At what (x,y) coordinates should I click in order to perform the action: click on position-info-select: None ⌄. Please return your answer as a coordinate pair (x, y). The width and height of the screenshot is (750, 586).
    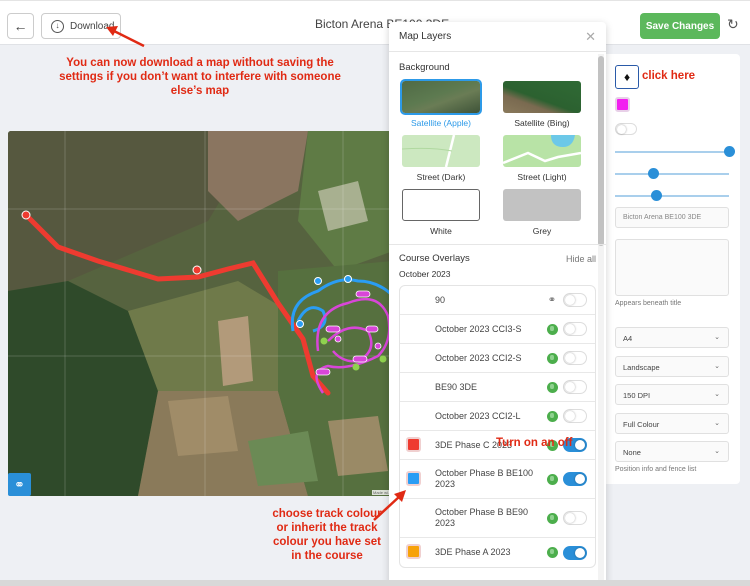
    Looking at the image, I should click on (672, 451).